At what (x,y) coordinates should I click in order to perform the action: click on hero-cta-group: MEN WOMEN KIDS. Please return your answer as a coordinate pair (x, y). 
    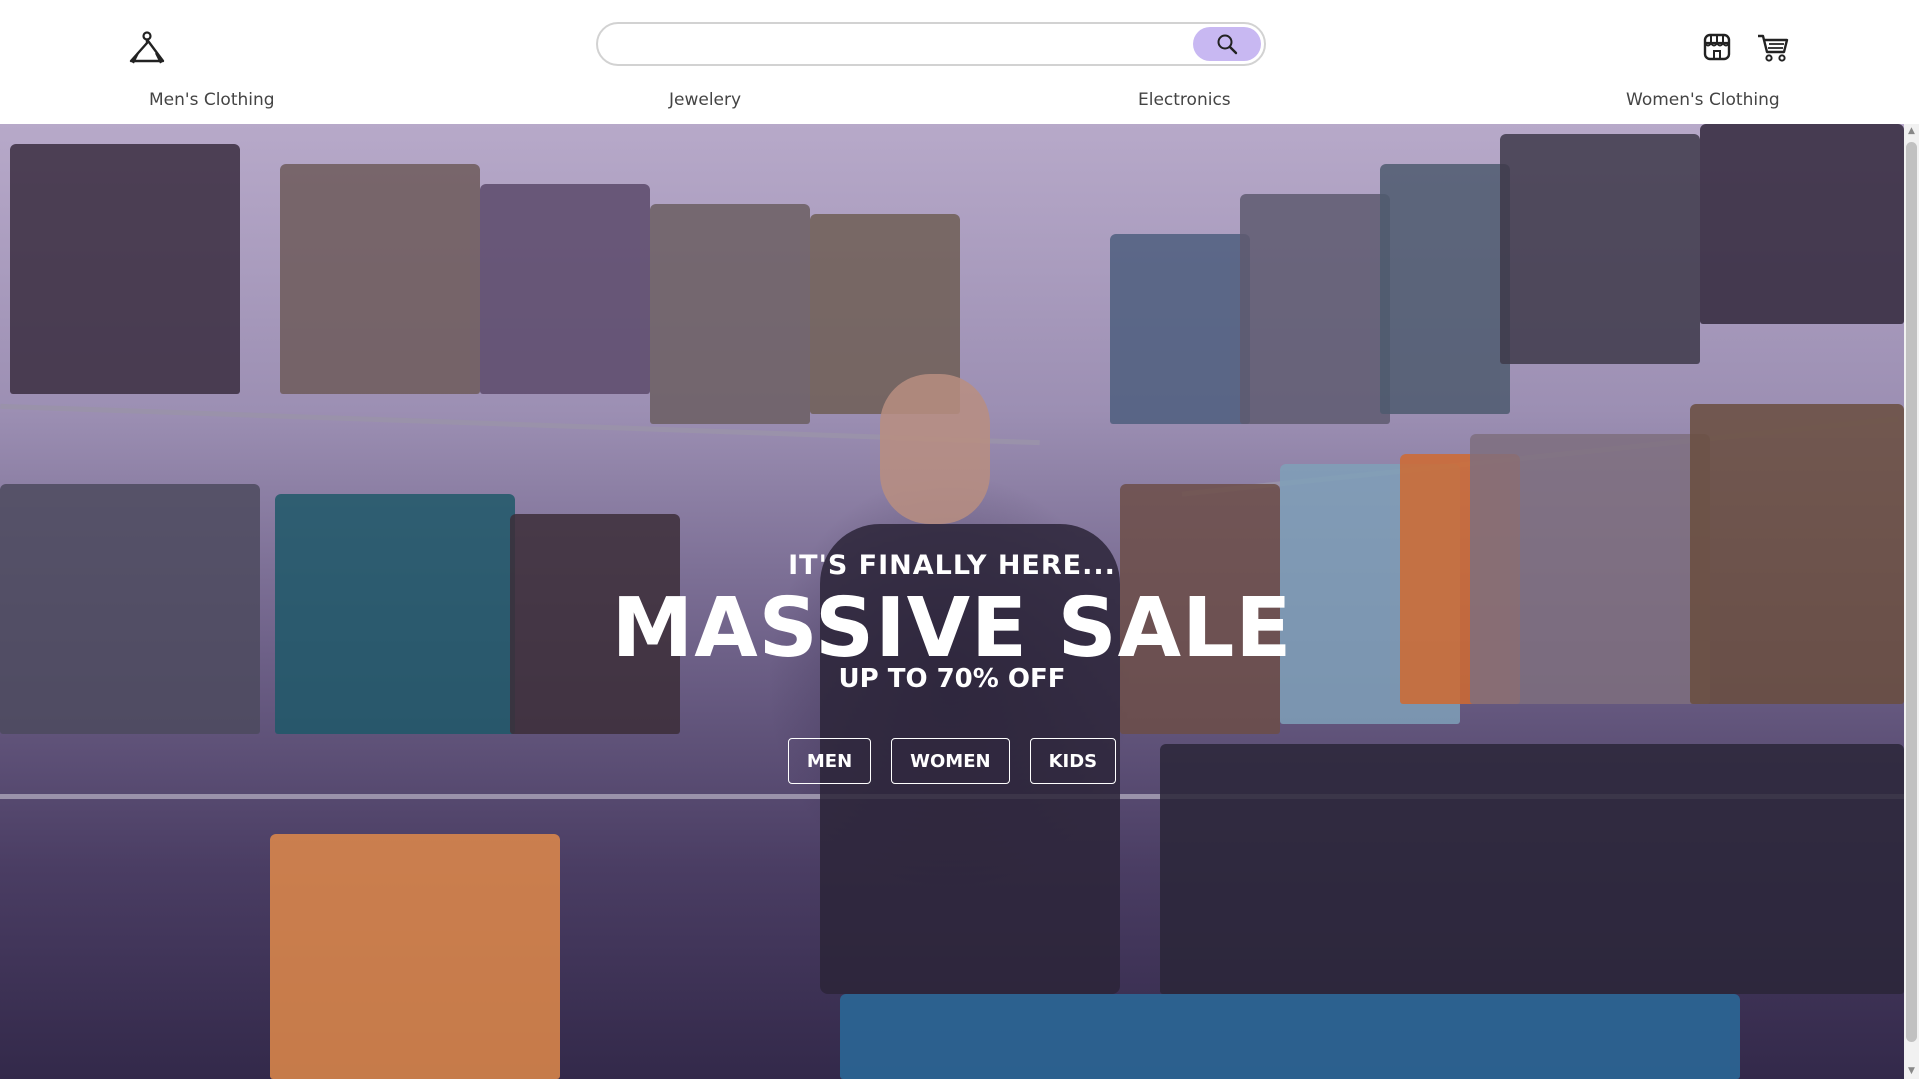
    Looking at the image, I should click on (952, 761).